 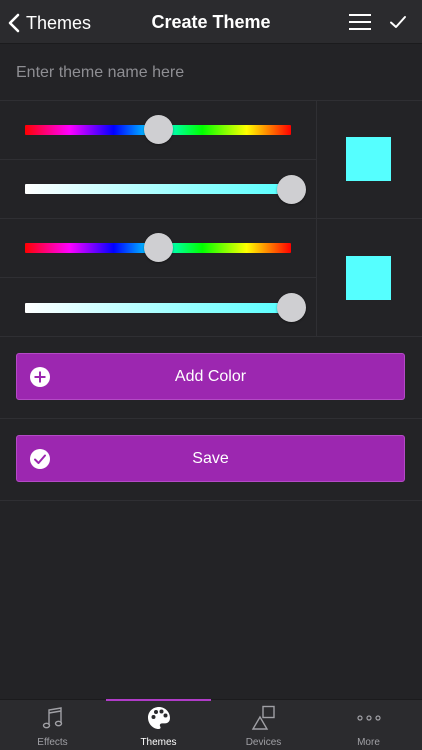 I want to click on tab-bar: Effects Themes Devices More, so click(x=211, y=724).